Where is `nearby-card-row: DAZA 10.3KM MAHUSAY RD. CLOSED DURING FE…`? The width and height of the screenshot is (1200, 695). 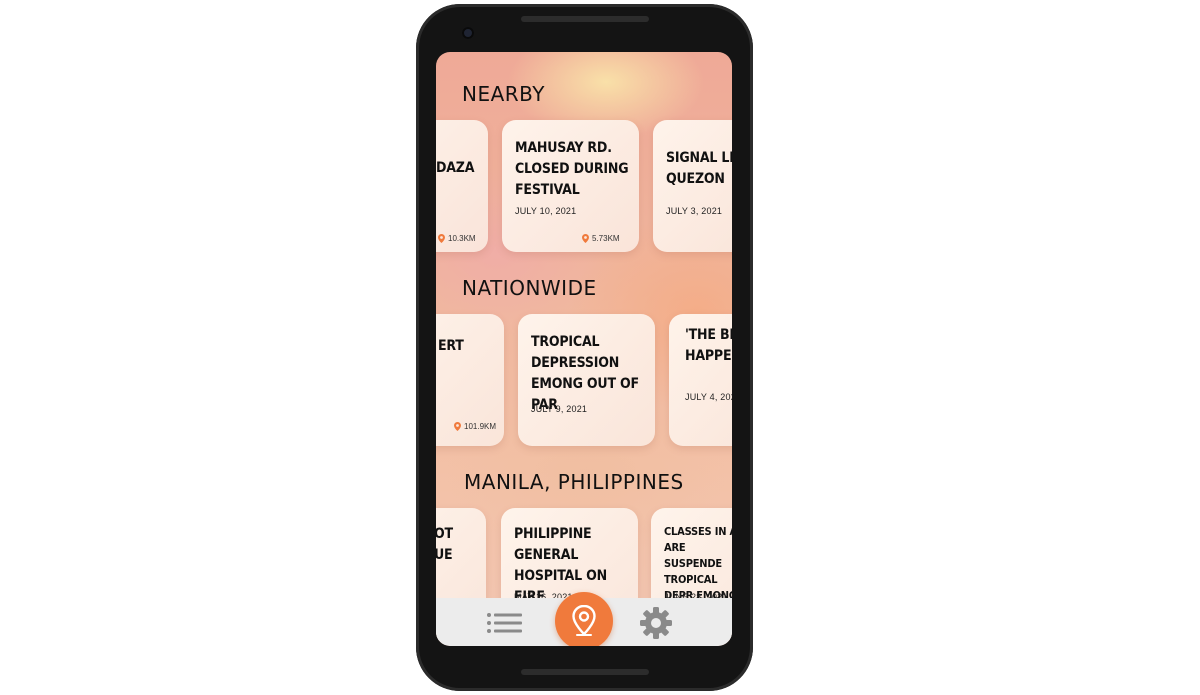
nearby-card-row: DAZA 10.3KM MAHUSAY RD. CLOSED DURING FE… is located at coordinates (584, 190).